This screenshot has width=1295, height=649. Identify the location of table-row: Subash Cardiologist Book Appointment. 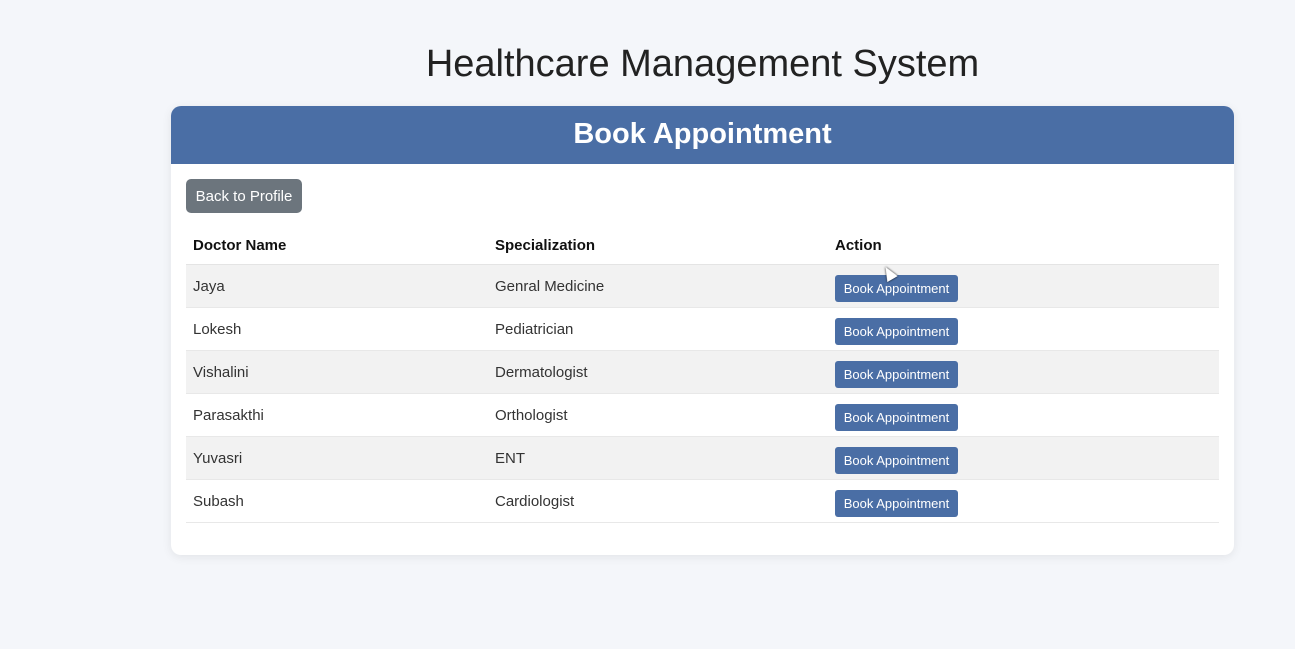
(702, 501).